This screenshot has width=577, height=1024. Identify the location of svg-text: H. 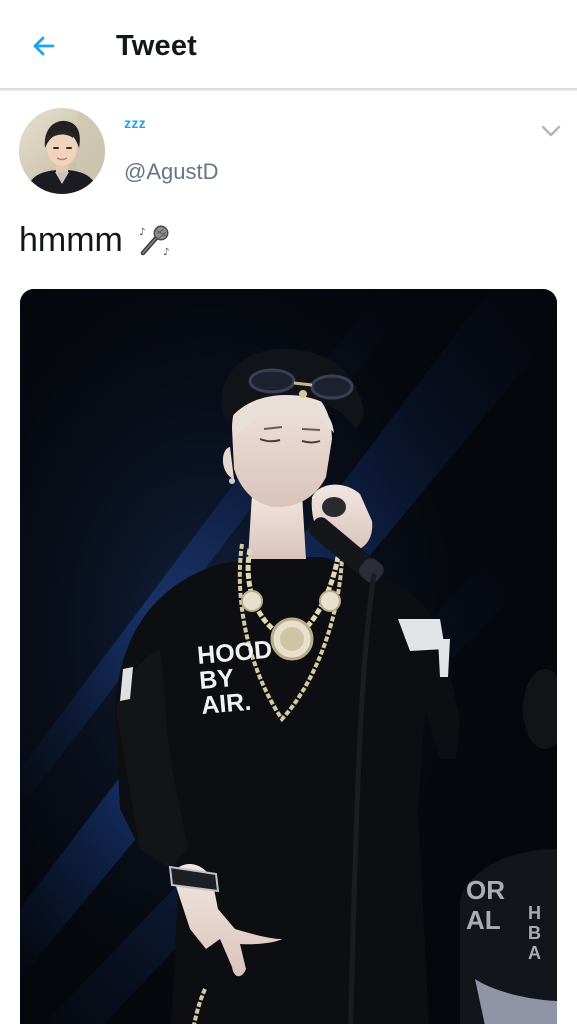
(534, 913).